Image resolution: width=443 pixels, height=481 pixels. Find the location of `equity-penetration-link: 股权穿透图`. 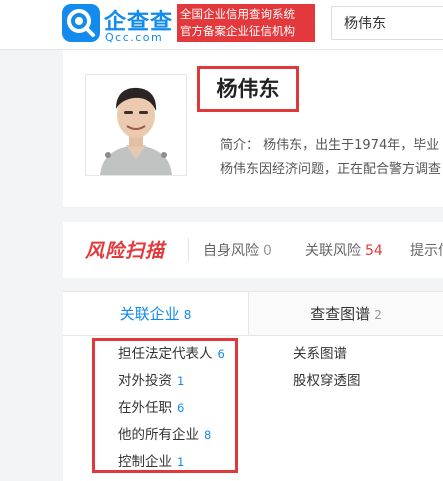

equity-penetration-link: 股权穿透图 is located at coordinates (327, 384).